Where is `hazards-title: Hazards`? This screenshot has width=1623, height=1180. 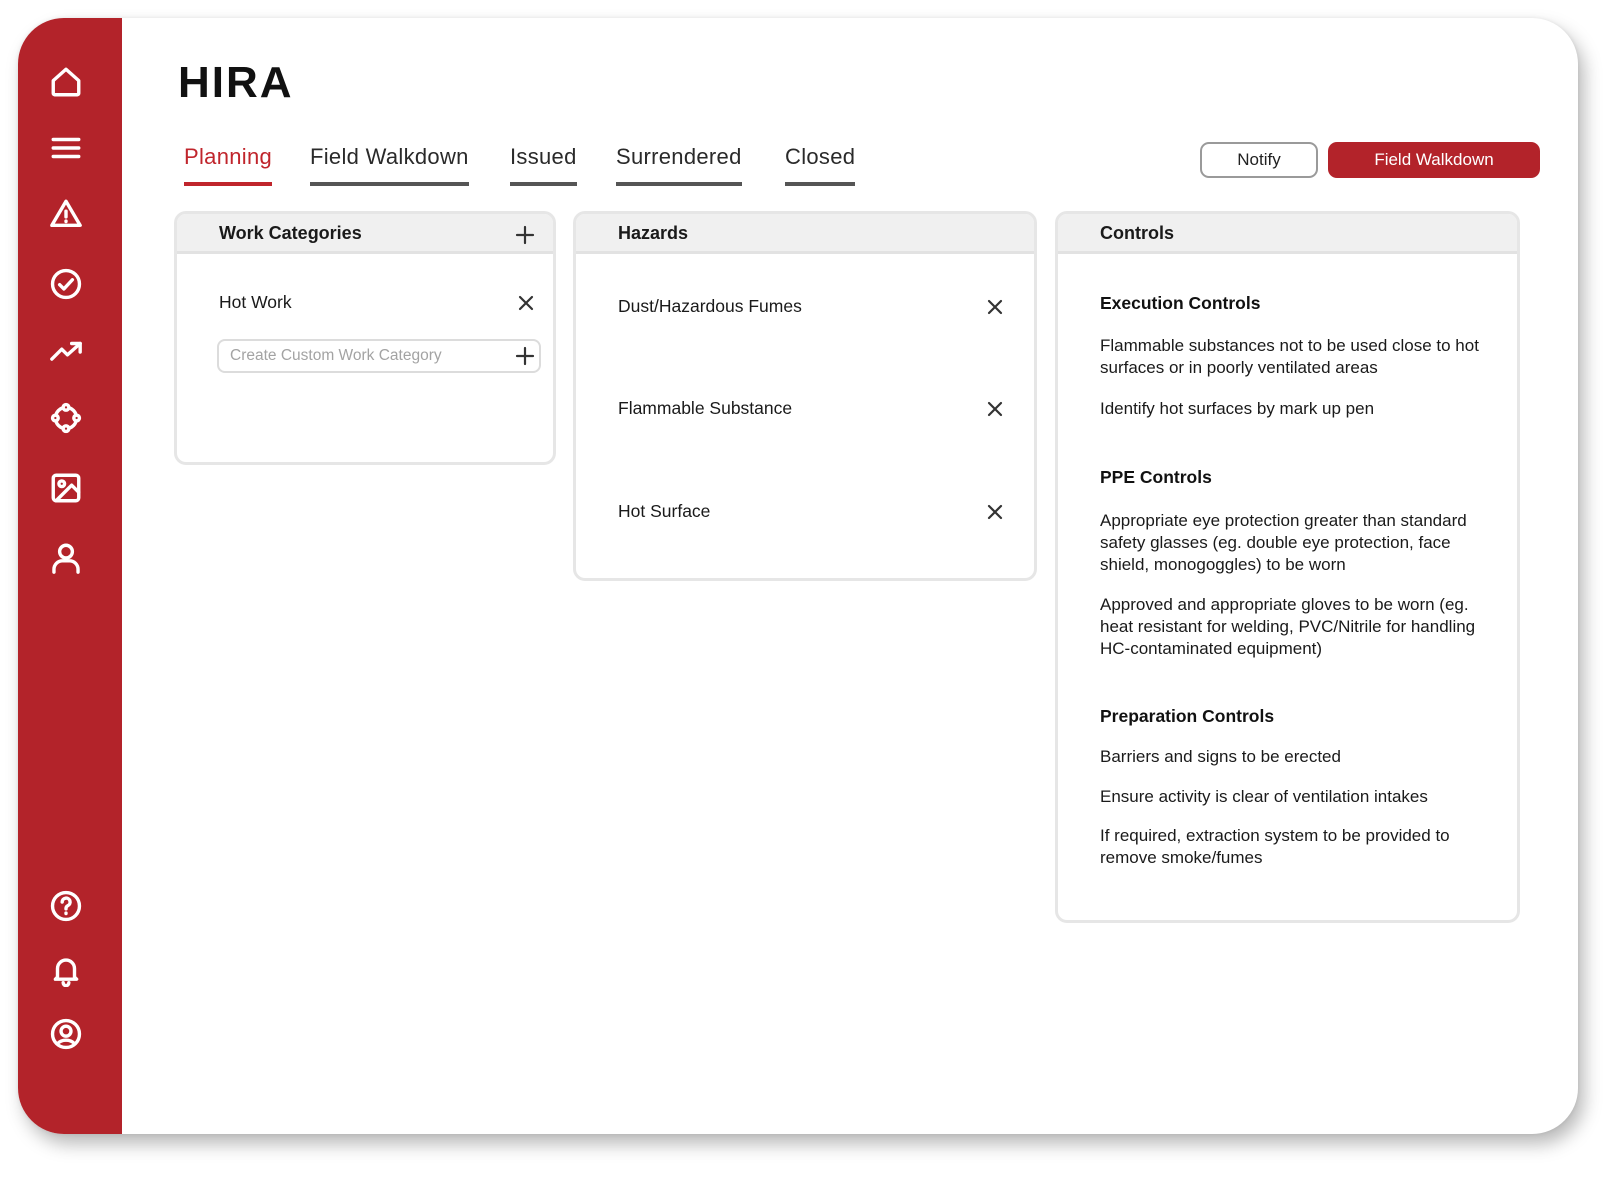 hazards-title: Hazards is located at coordinates (653, 233).